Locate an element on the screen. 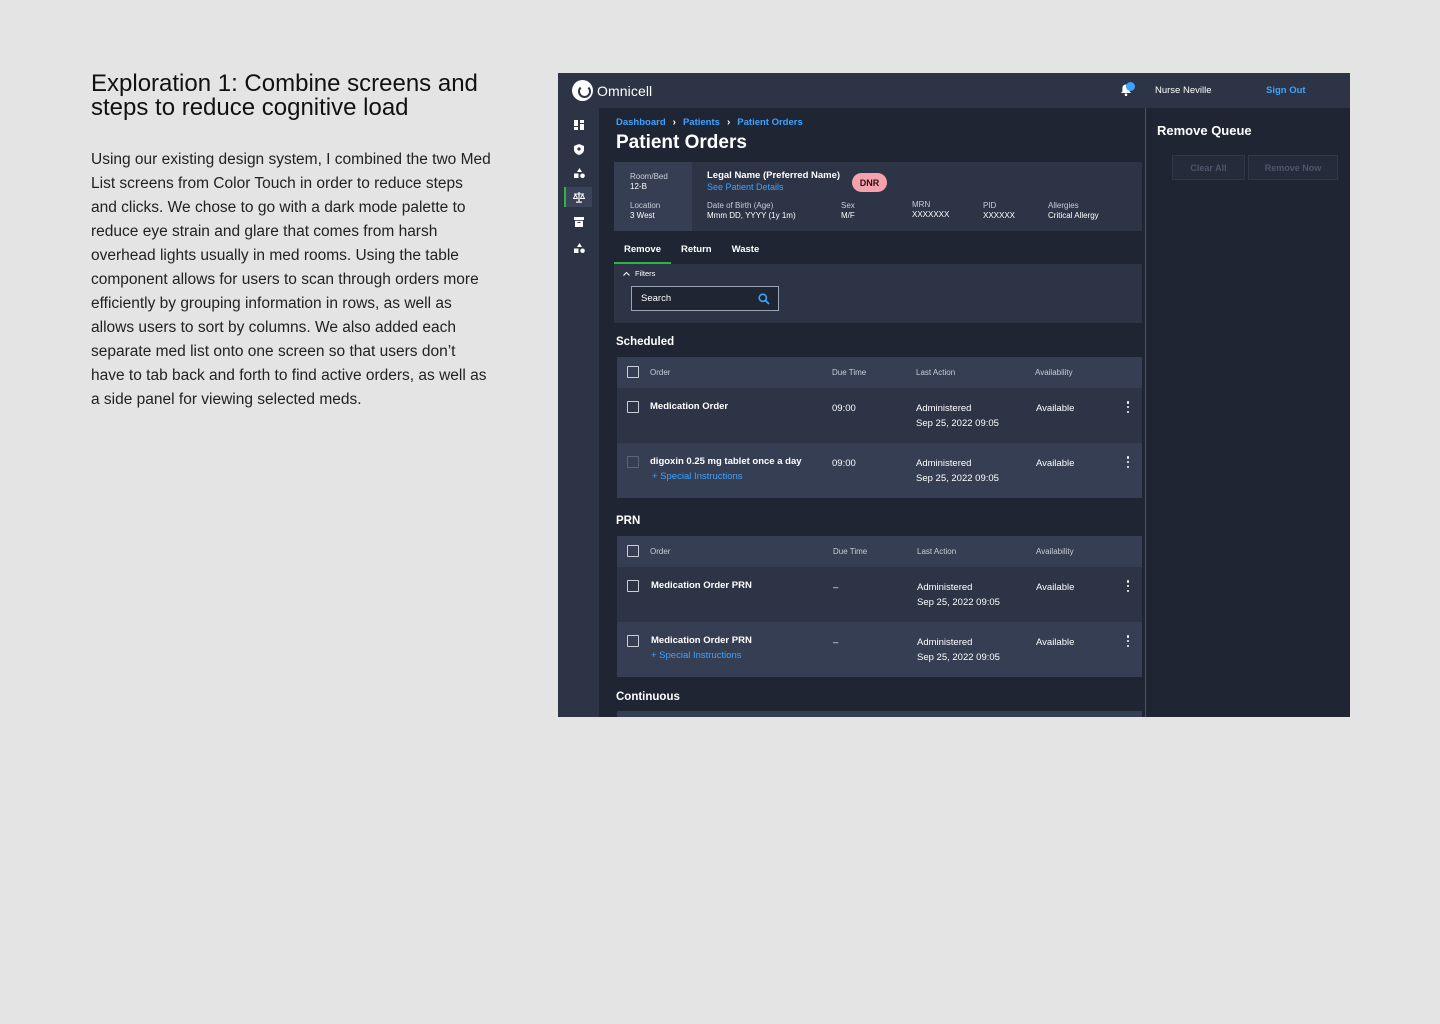 This screenshot has height=1024, width=1440. dashboard-icon is located at coordinates (579, 125).